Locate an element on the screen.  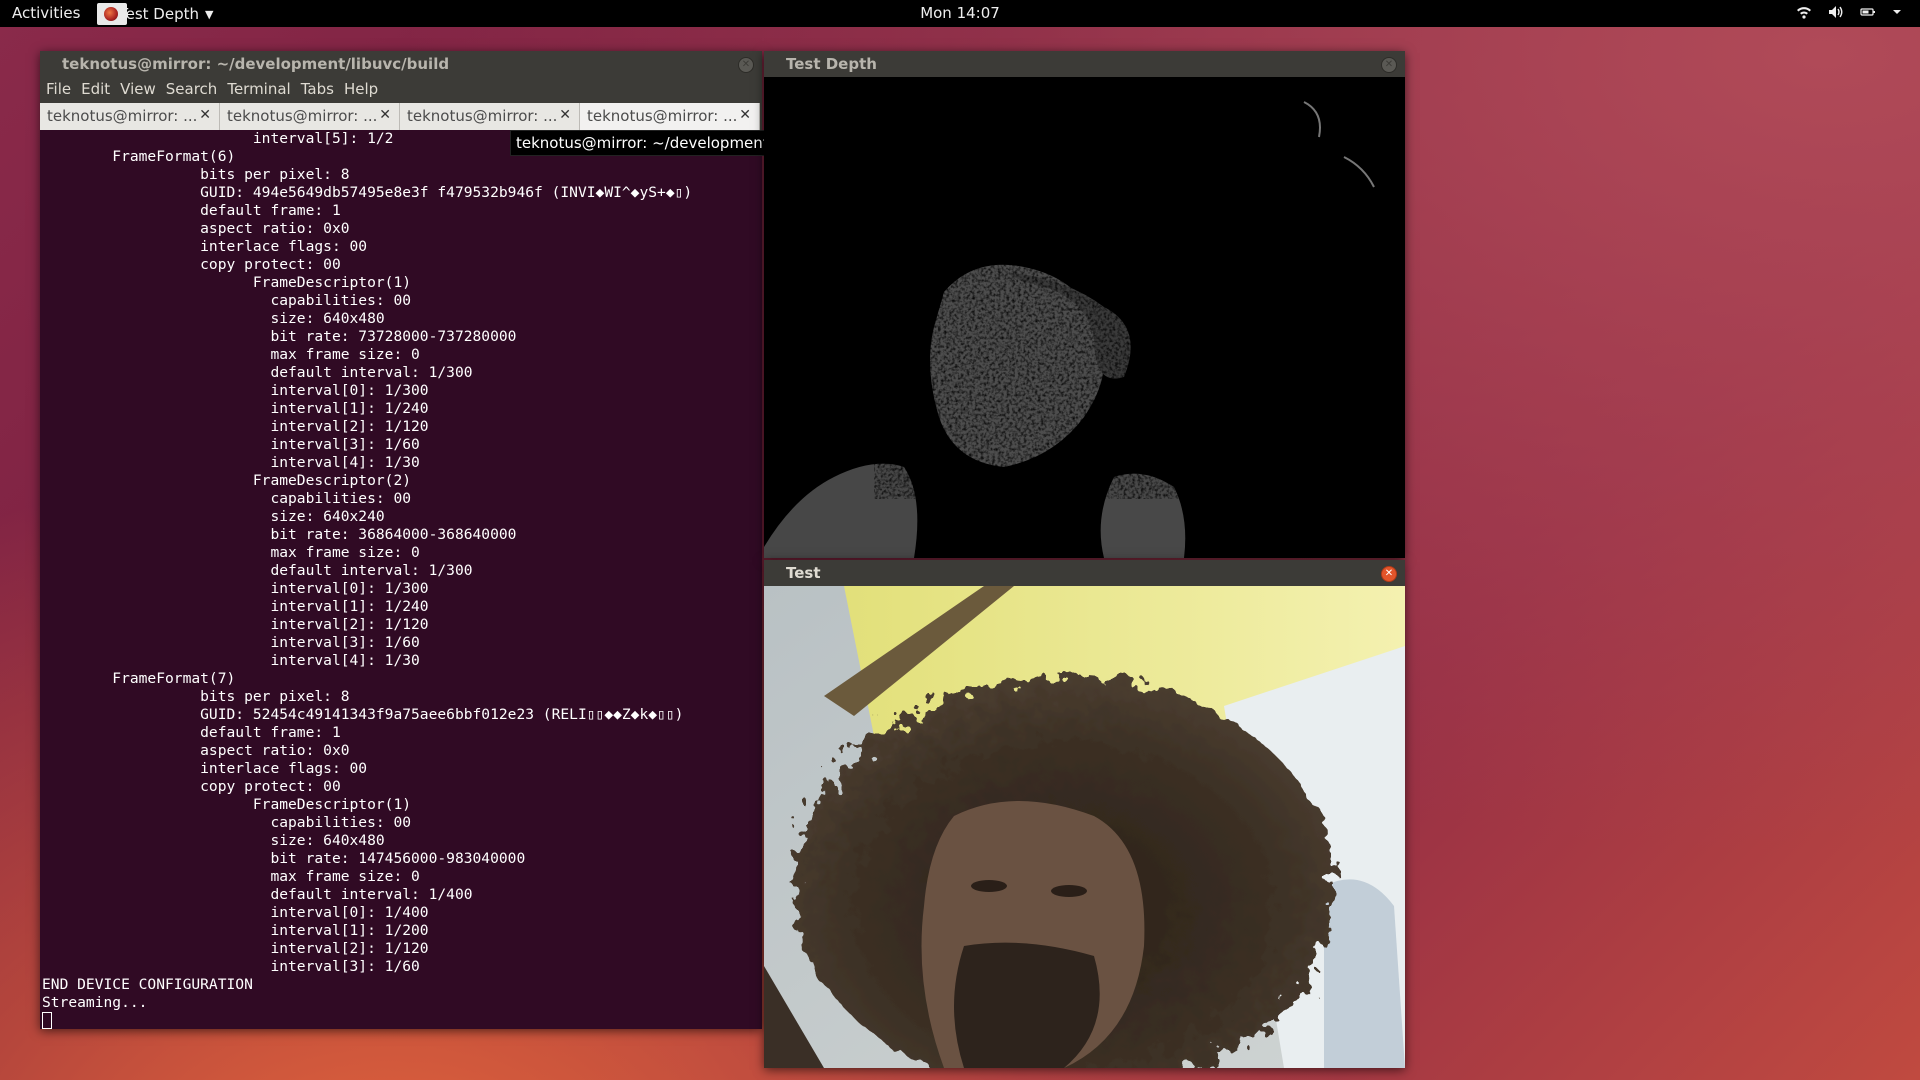
menu-tabs: Tabs is located at coordinates (314, 89).